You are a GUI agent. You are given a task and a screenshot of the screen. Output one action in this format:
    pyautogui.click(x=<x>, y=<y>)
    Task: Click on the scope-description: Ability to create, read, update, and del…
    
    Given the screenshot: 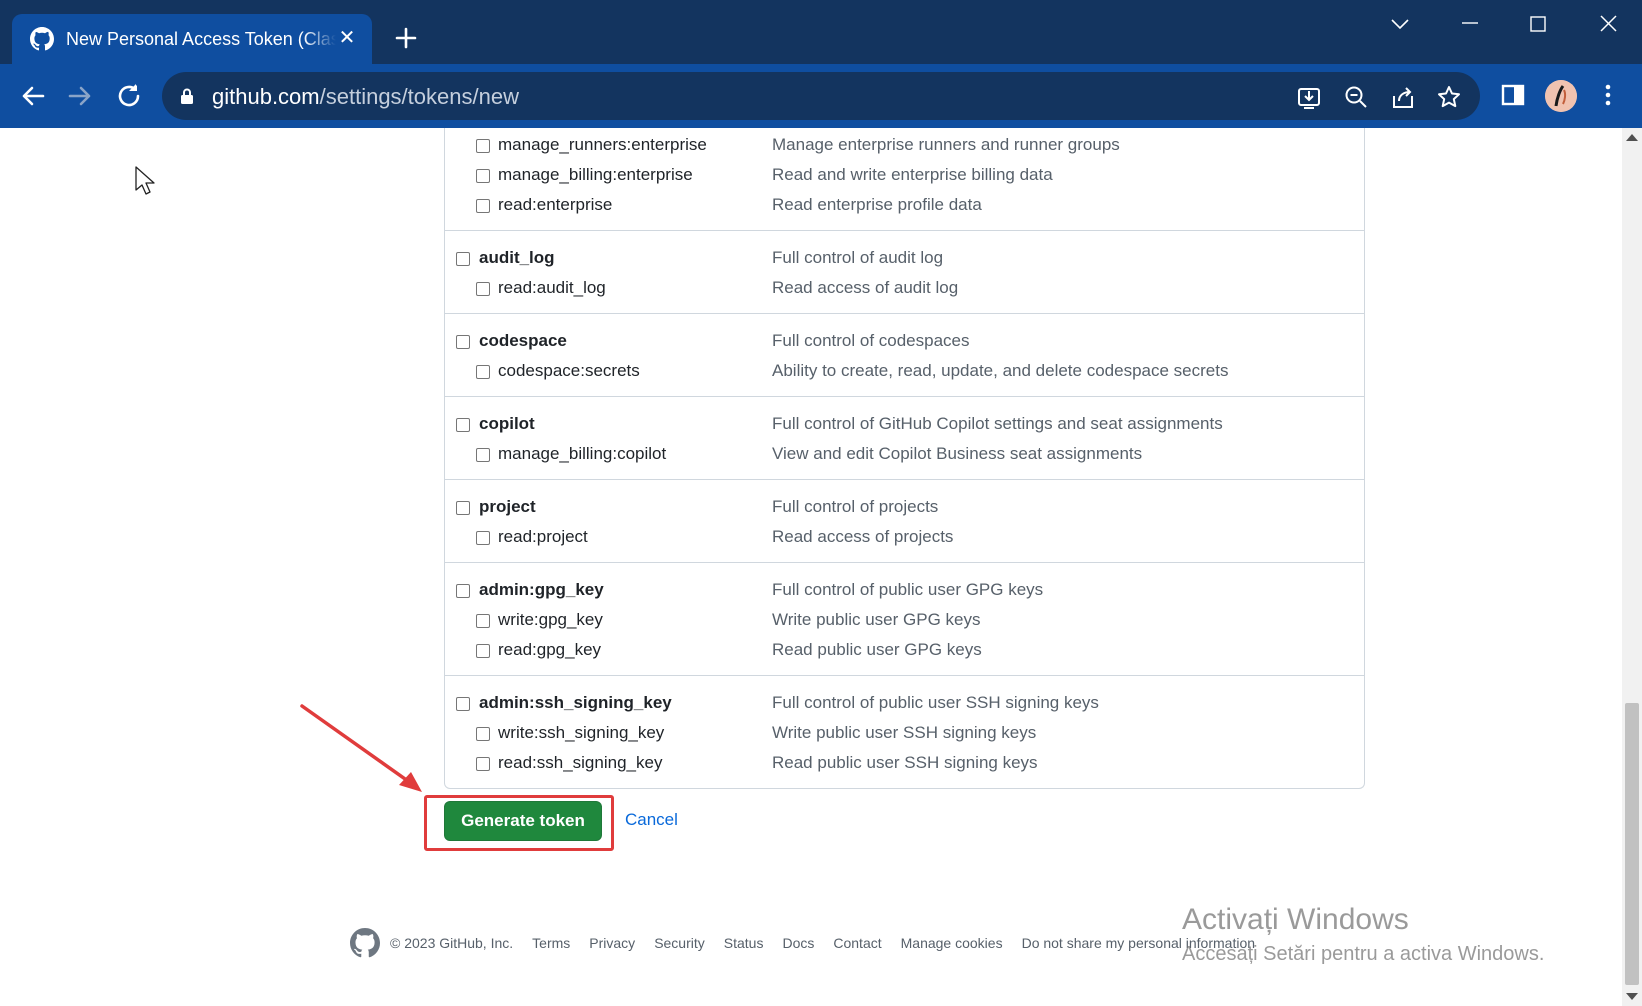 What is the action you would take?
    pyautogui.click(x=1000, y=370)
    